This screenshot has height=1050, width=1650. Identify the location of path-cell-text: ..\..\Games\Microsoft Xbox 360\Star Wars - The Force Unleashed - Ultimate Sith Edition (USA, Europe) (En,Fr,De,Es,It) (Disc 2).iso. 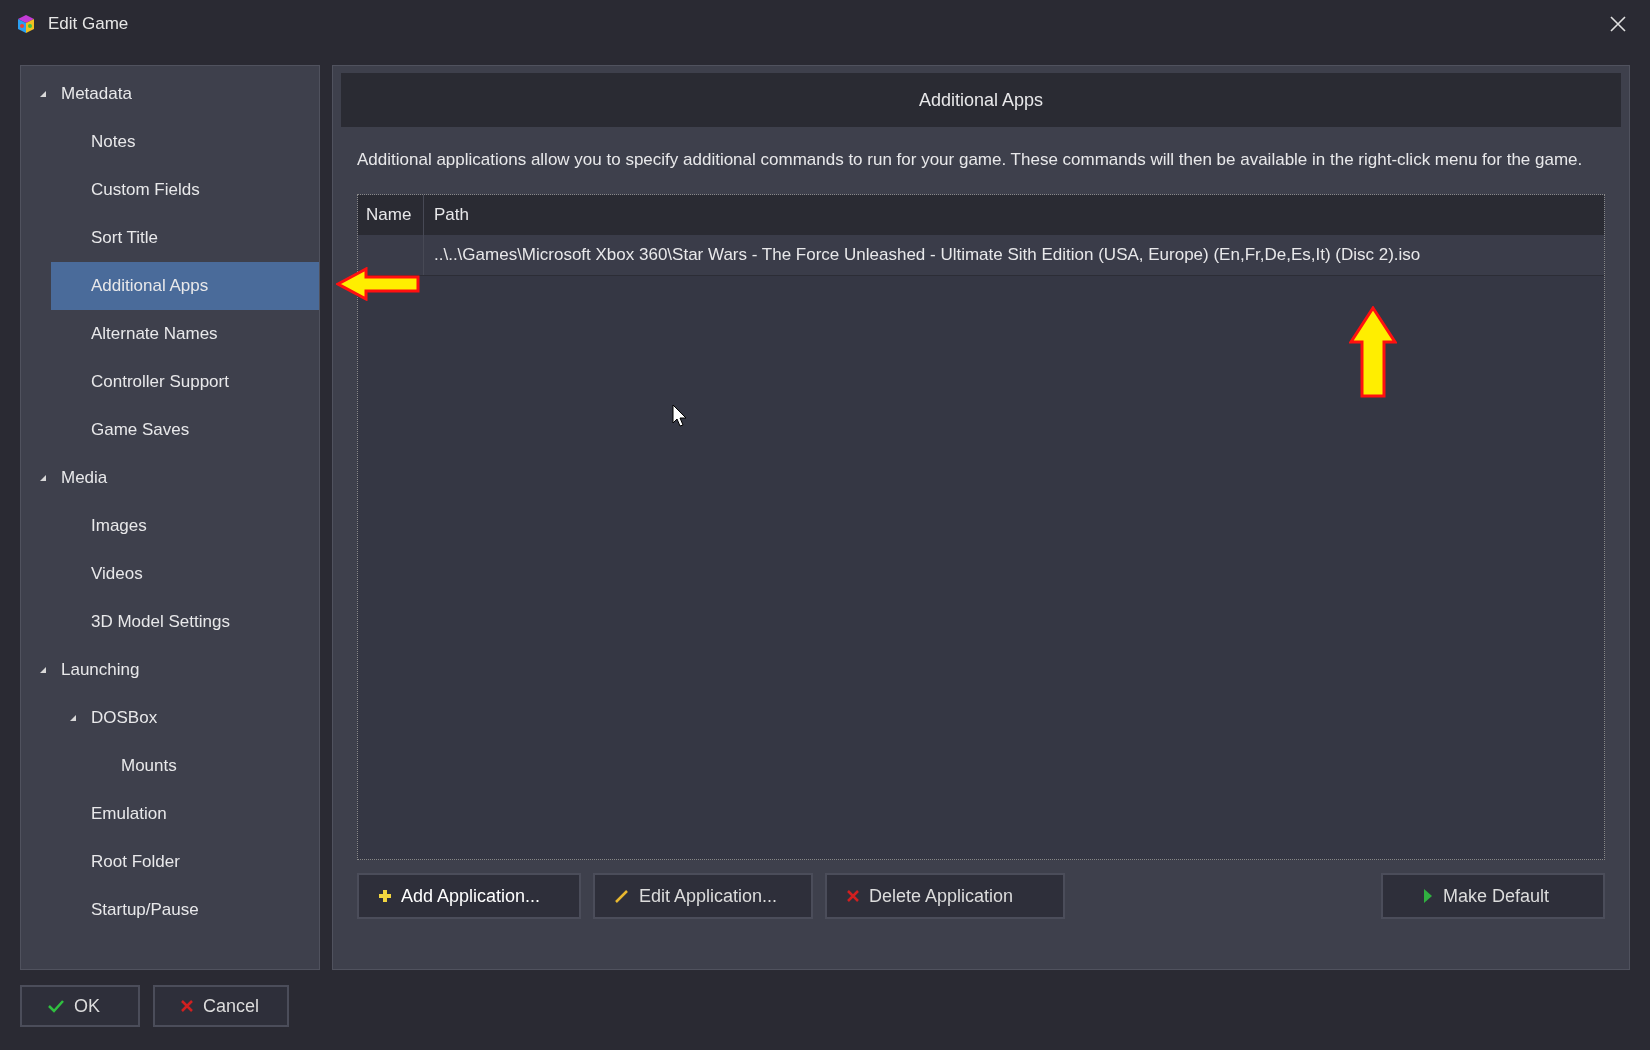
(927, 255).